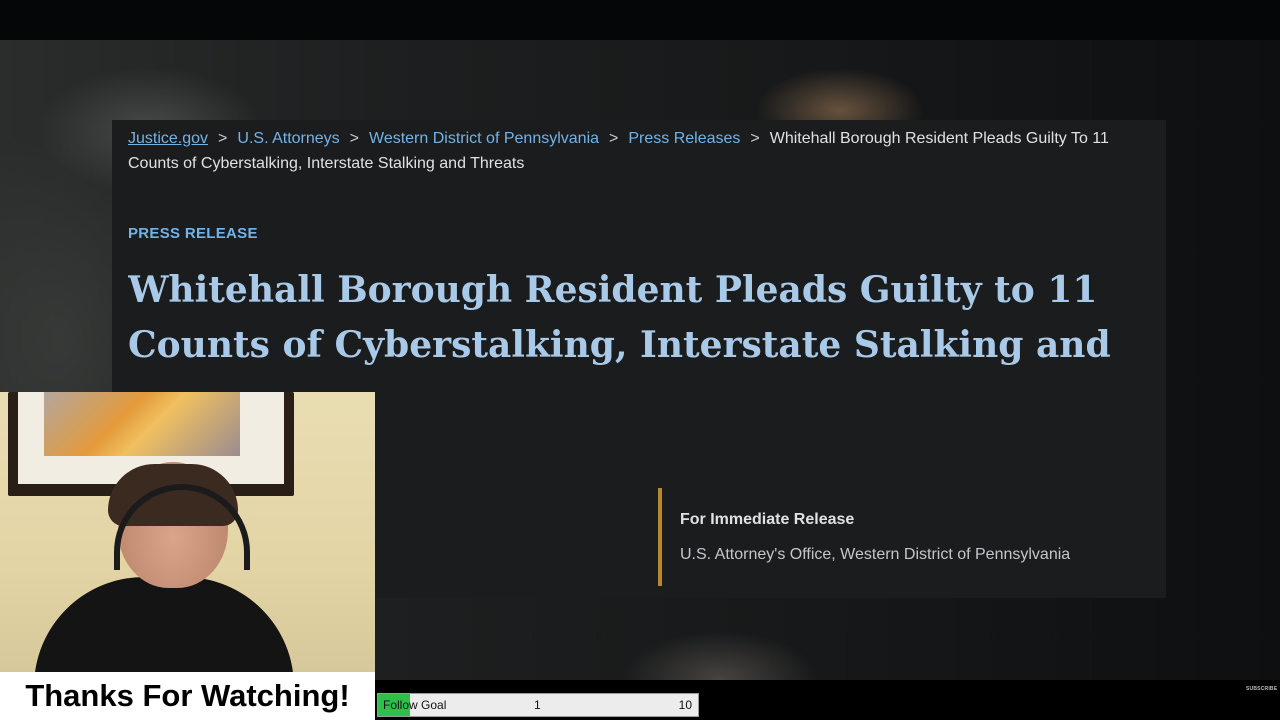 The image size is (1280, 720). I want to click on follow-goal-label: Follow Goal, so click(415, 705).